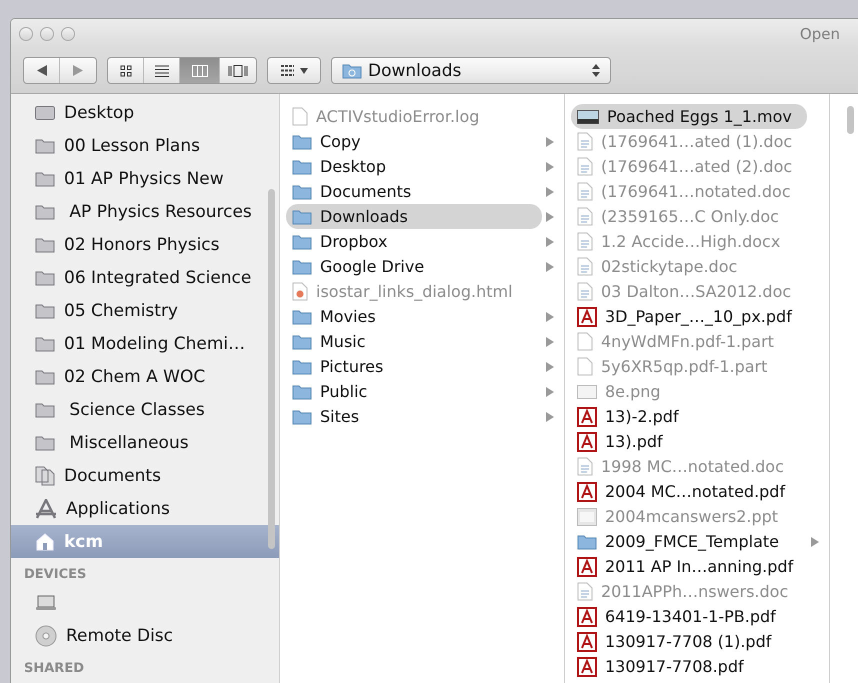 This screenshot has height=683, width=858. I want to click on applications-icon, so click(46, 508).